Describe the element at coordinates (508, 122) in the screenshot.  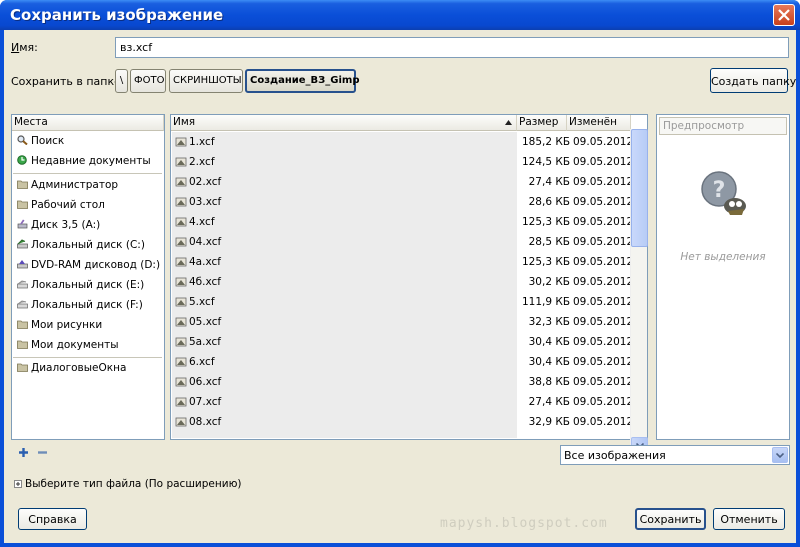
I see `sort-ascending-icon` at that location.